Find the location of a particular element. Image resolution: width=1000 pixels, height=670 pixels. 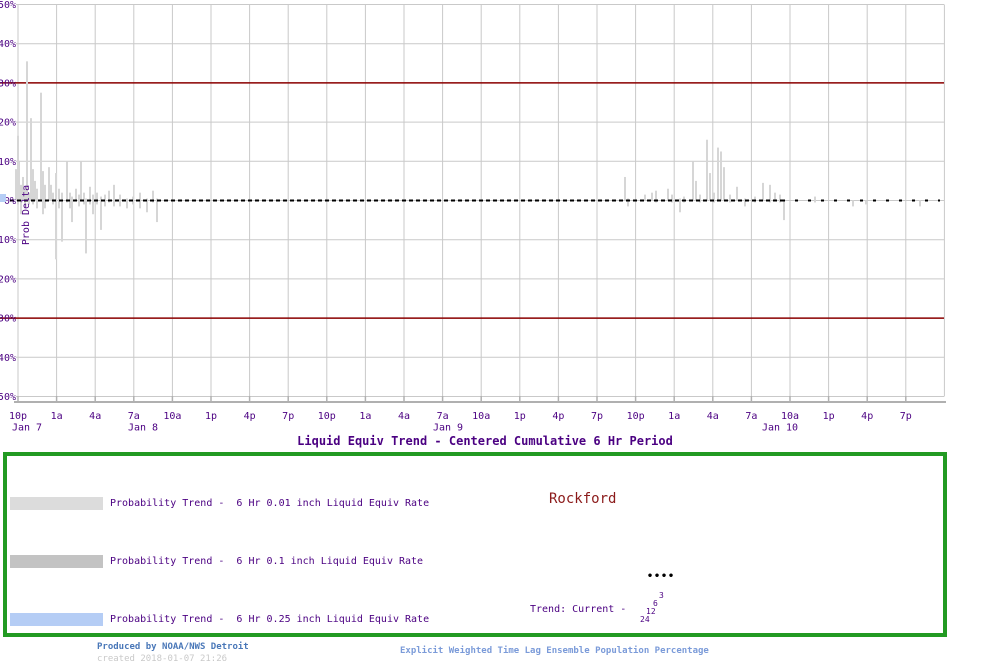

trend-current-label: Trend: Current - is located at coordinates (578, 609).